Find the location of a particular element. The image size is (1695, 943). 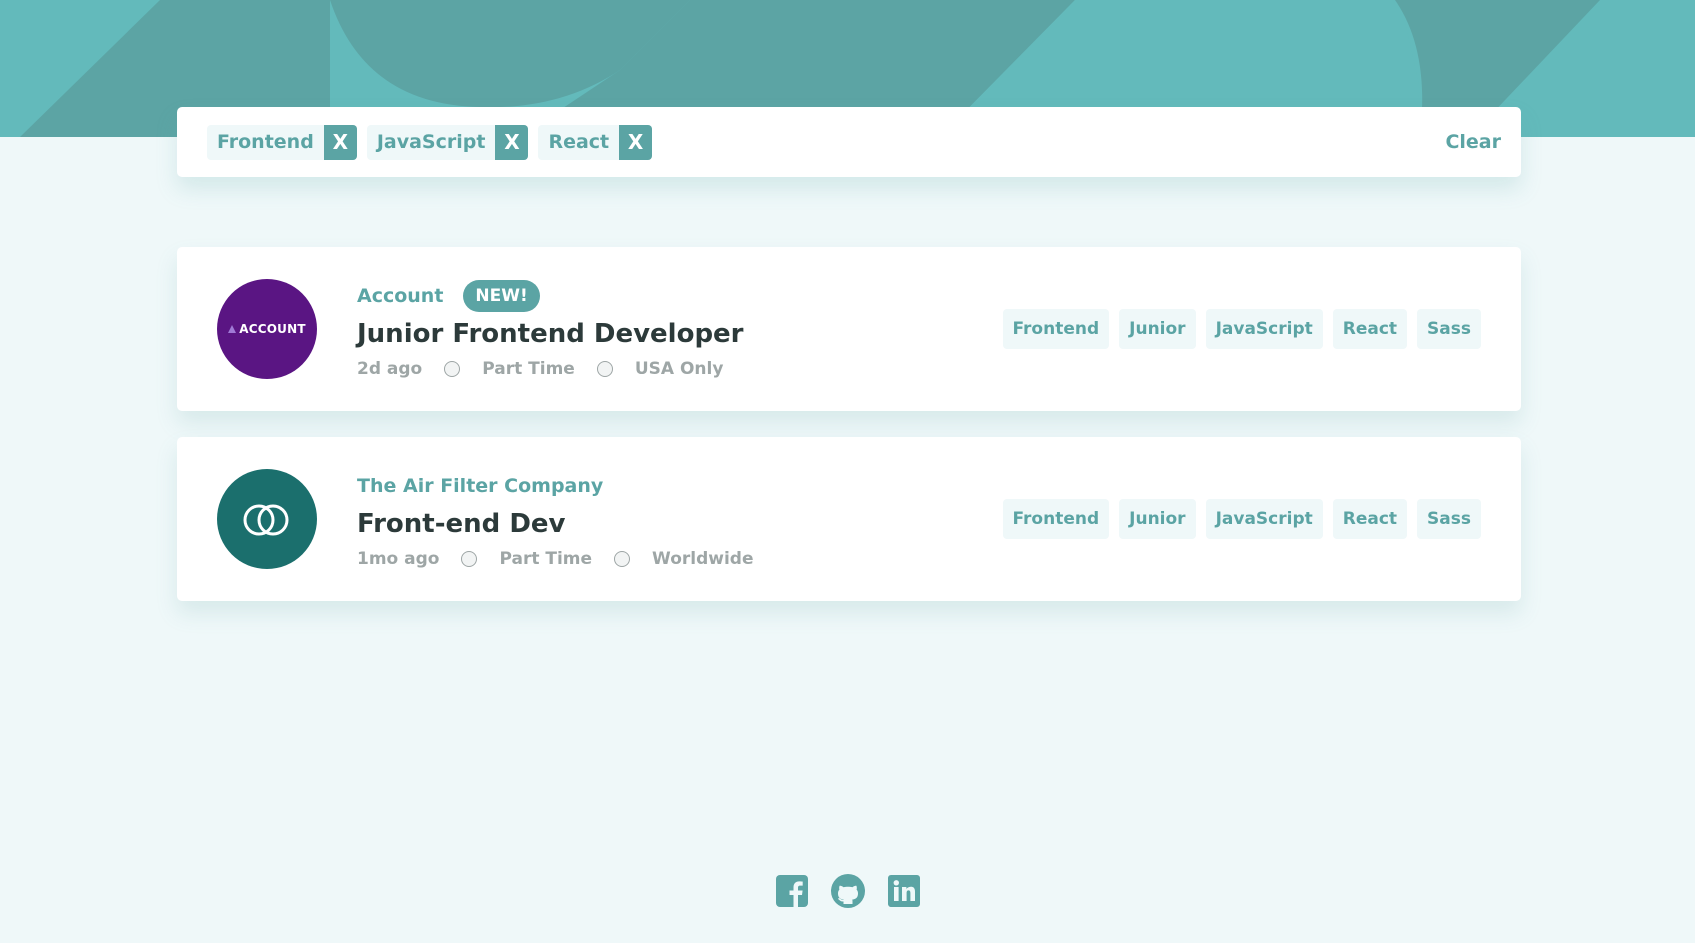

remove-filter-frontend-button: X is located at coordinates (340, 142).